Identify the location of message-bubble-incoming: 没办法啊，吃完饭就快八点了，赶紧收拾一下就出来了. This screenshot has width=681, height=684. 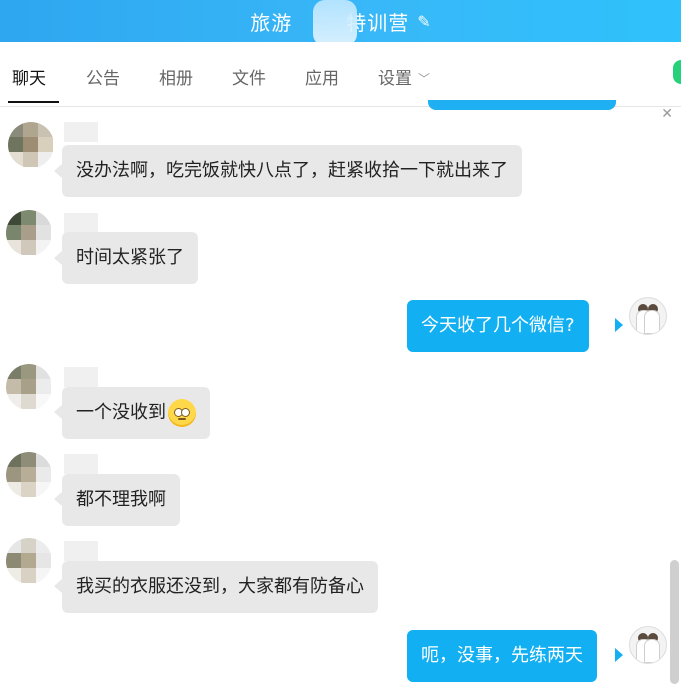
(292, 171).